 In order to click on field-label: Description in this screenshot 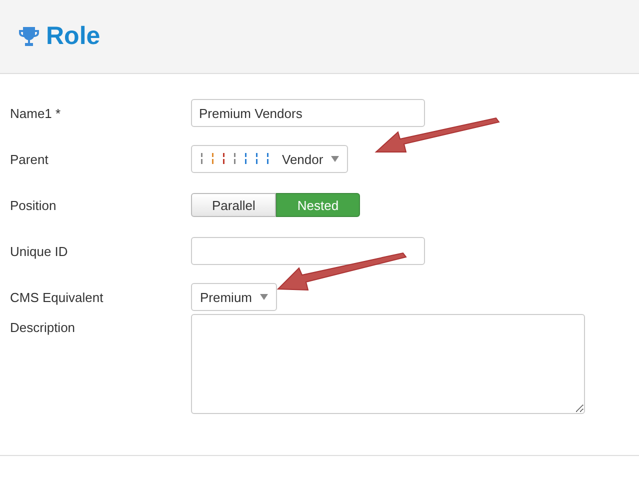, I will do `click(43, 327)`.